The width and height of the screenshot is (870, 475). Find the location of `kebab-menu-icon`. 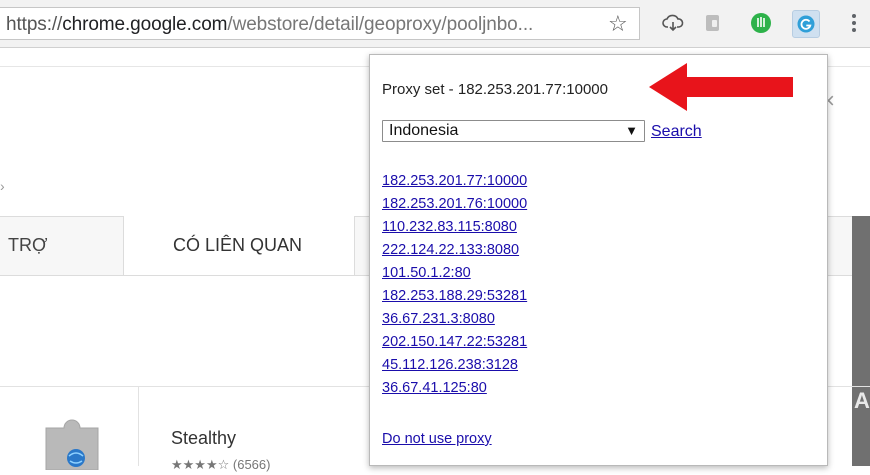

kebab-menu-icon is located at coordinates (854, 23).